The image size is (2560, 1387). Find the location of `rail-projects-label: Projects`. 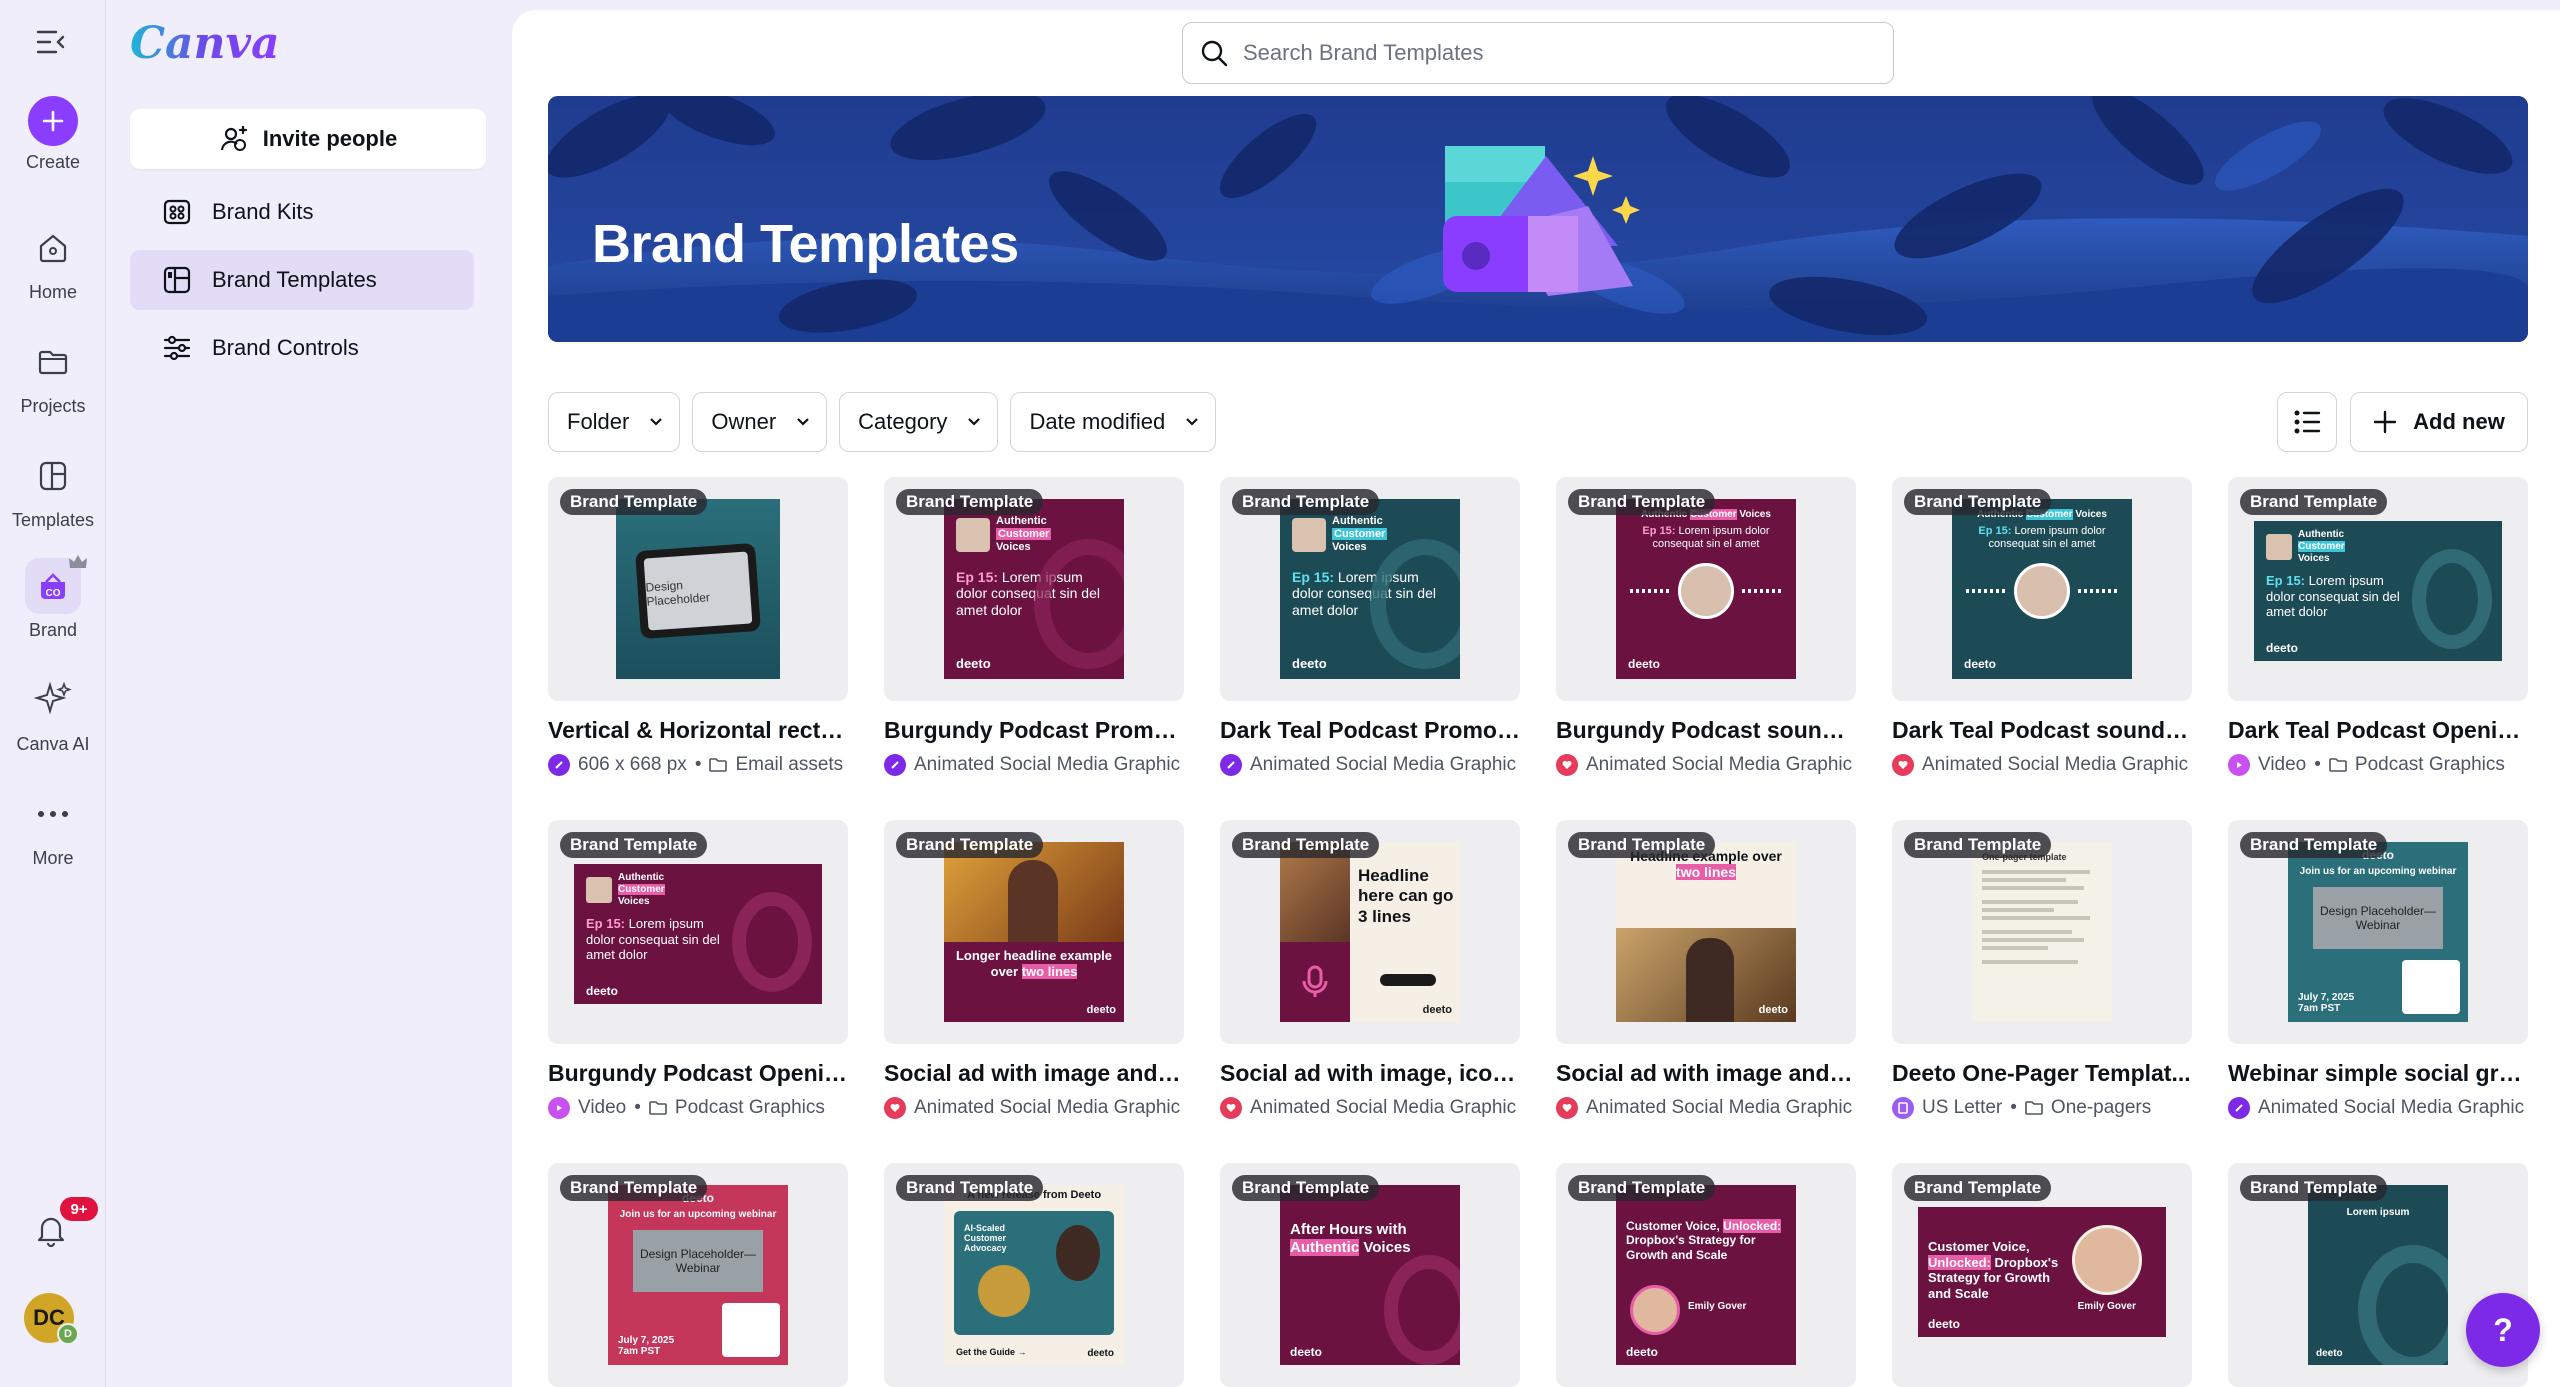

rail-projects-label: Projects is located at coordinates (53, 406).